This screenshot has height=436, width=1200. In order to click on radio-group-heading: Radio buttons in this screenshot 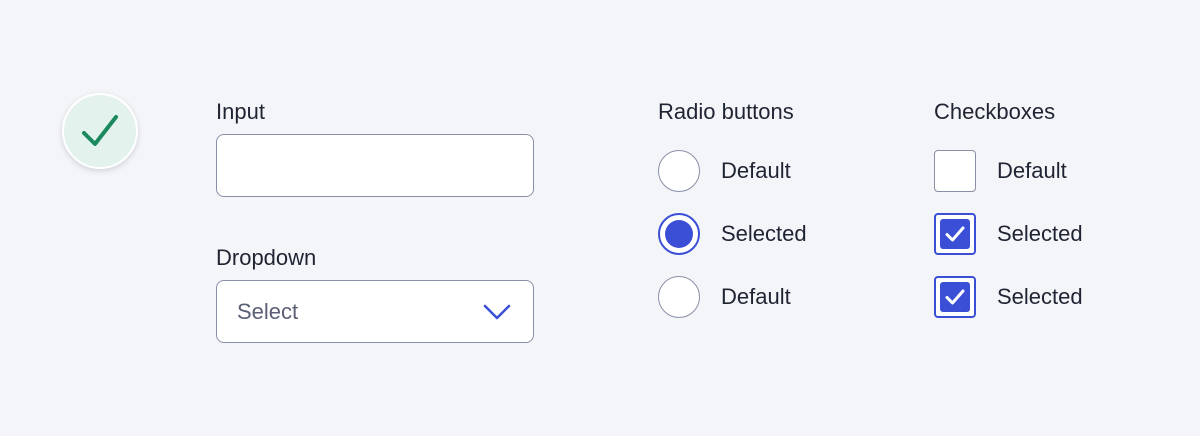, I will do `click(726, 111)`.